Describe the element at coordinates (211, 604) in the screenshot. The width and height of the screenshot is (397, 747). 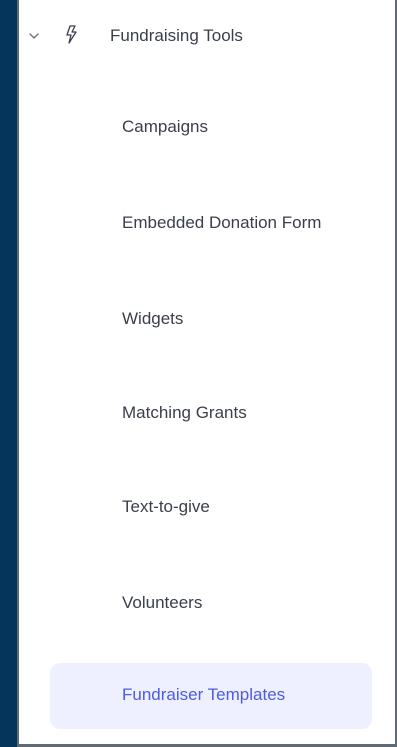
I see `menu-item-volunteers: Volunteers` at that location.